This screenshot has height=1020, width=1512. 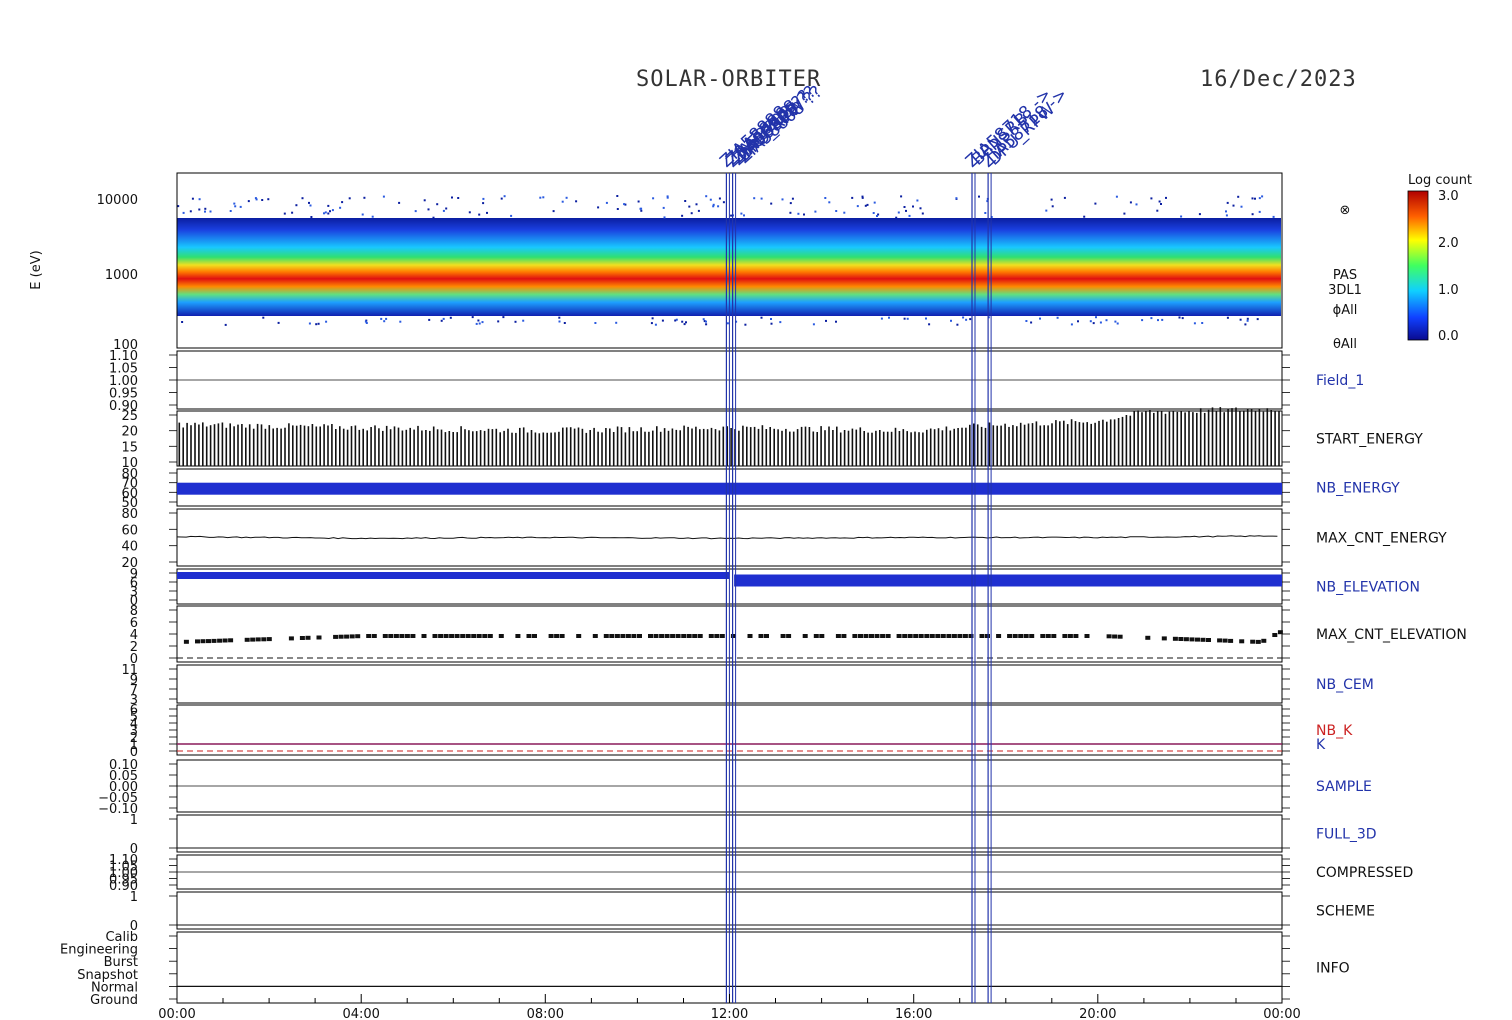 What do you see at coordinates (545, 1013) in the screenshot?
I see `x-tick-label: 08:00` at bounding box center [545, 1013].